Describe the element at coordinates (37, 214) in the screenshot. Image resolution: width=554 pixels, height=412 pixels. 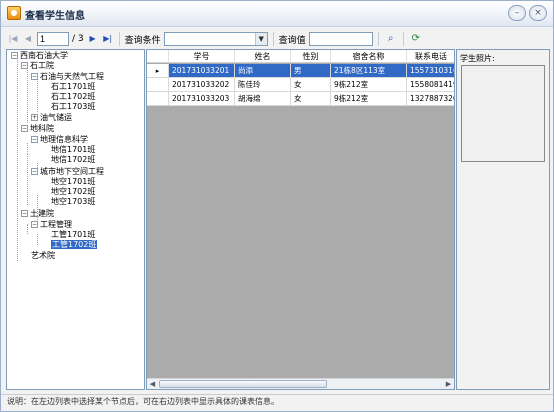
I see `tree-node-college: − 土建院` at that location.